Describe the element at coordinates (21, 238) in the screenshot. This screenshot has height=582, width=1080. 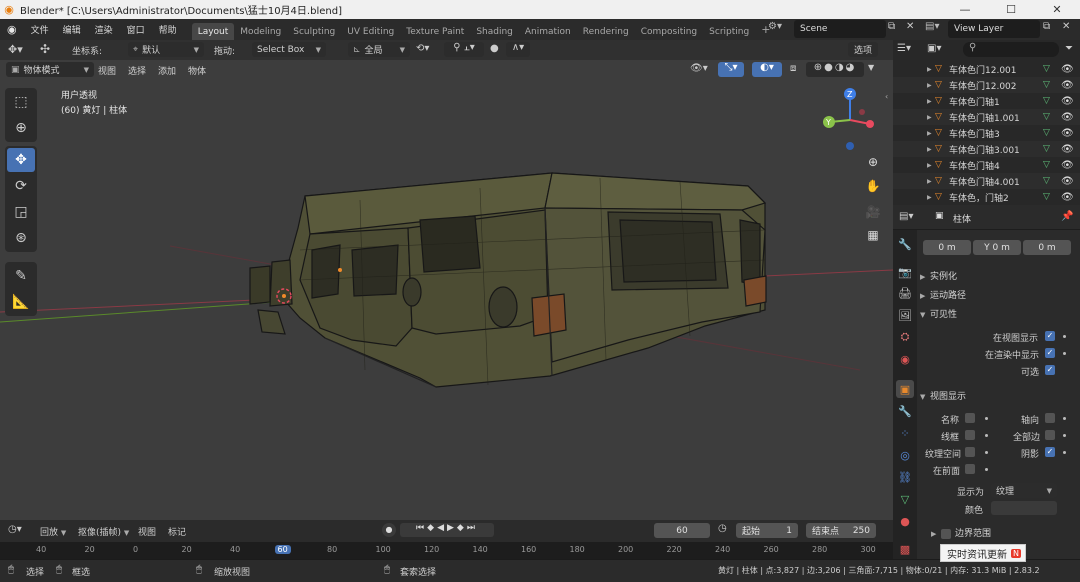
I see `transform-tool-icon: ⊛` at that location.